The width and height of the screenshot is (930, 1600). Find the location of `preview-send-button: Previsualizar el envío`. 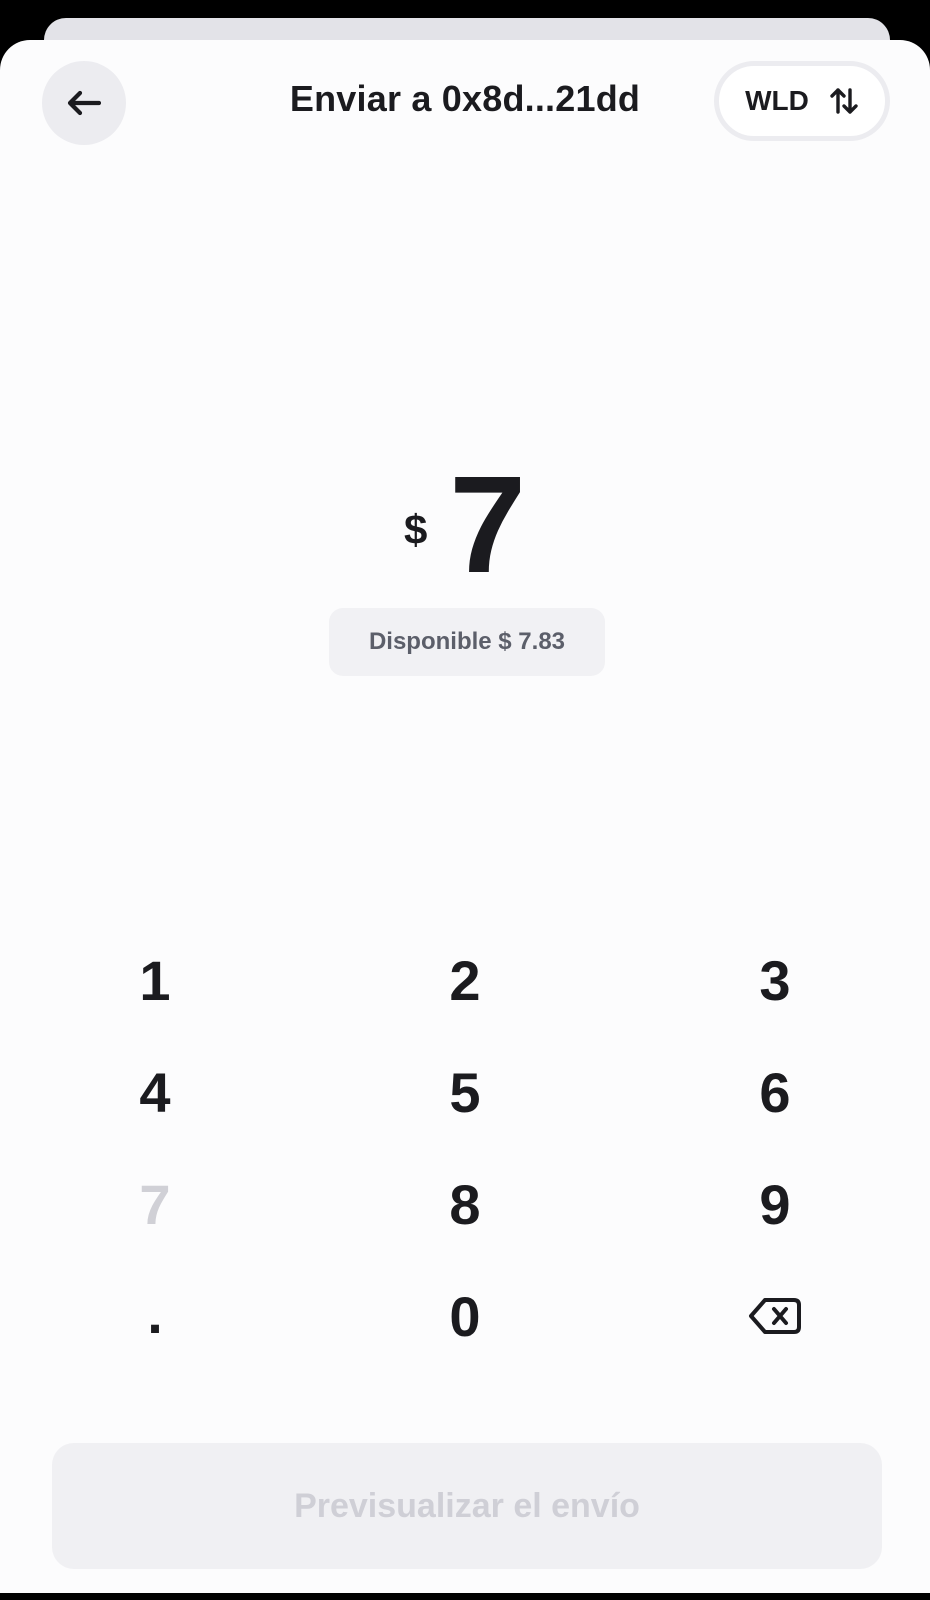

preview-send-button: Previsualizar el envío is located at coordinates (467, 1506).